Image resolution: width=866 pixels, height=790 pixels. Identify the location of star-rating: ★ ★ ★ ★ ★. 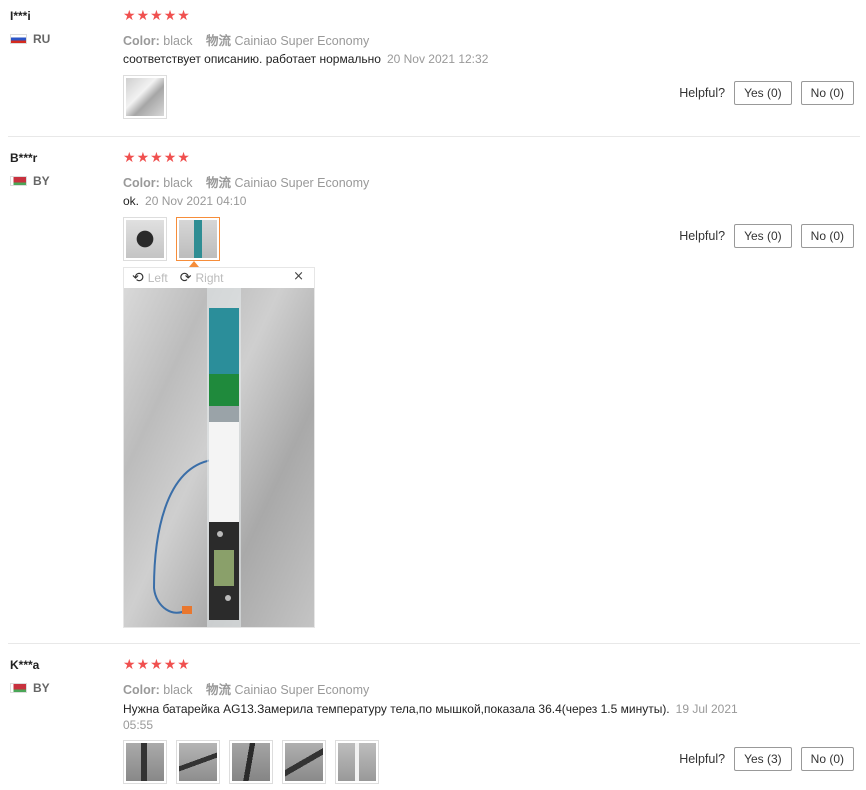
(156, 665).